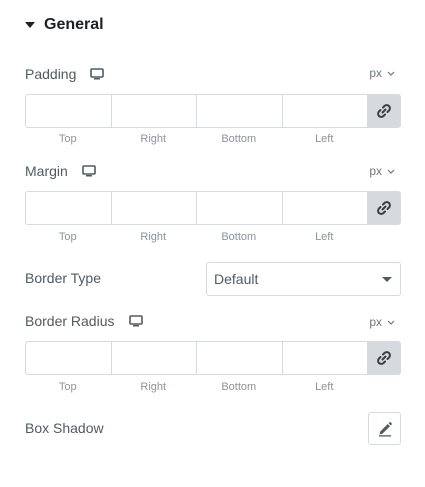 The width and height of the screenshot is (425, 487). Describe the element at coordinates (153, 208) in the screenshot. I see `margin-right-input` at that location.